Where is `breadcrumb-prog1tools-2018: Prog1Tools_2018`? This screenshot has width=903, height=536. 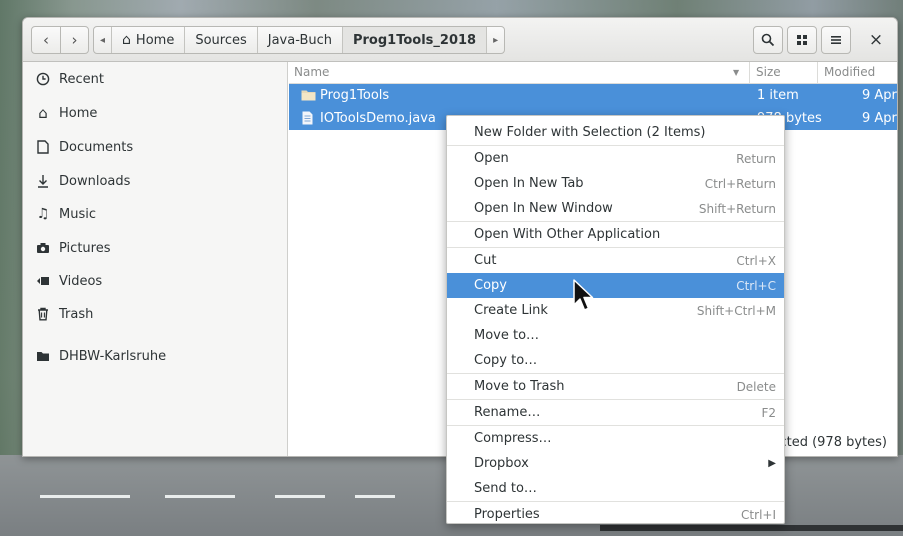 breadcrumb-prog1tools-2018: Prog1Tools_2018 is located at coordinates (414, 40).